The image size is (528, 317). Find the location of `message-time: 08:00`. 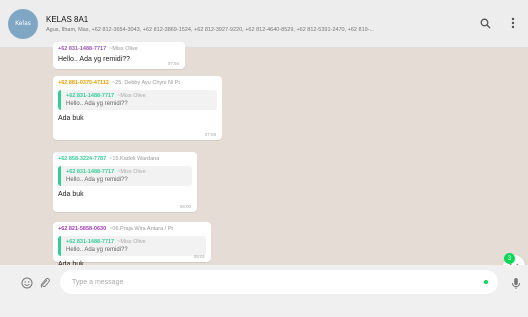

message-time: 08:00 is located at coordinates (185, 206).